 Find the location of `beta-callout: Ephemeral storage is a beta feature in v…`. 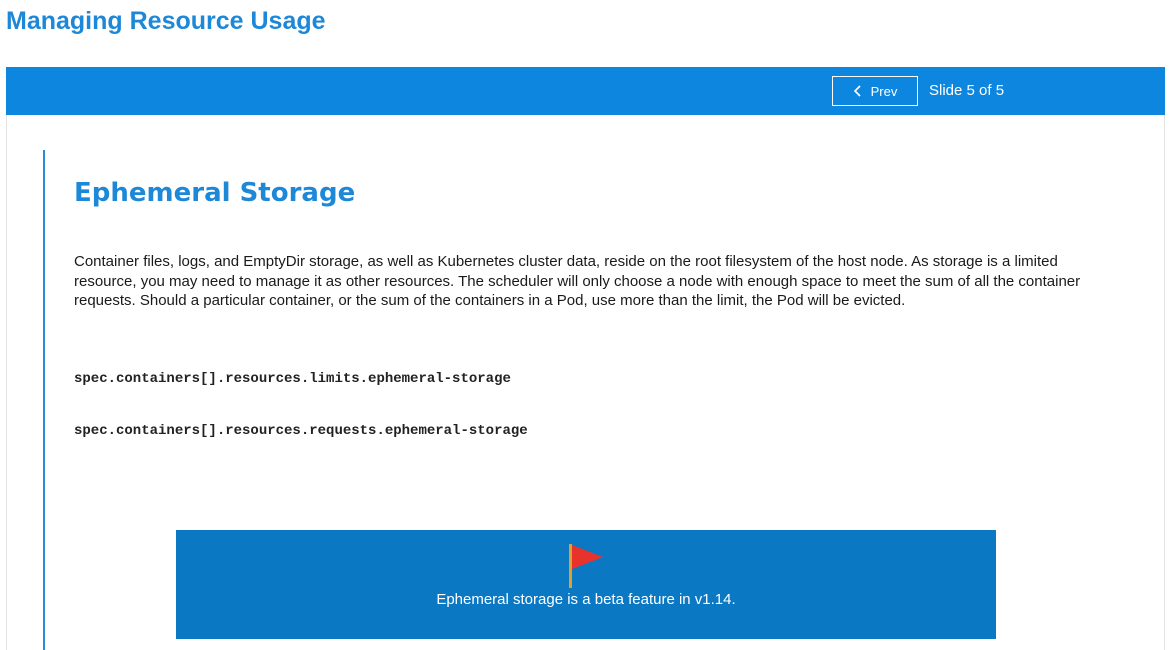

beta-callout: Ephemeral storage is a beta feature in v… is located at coordinates (586, 584).